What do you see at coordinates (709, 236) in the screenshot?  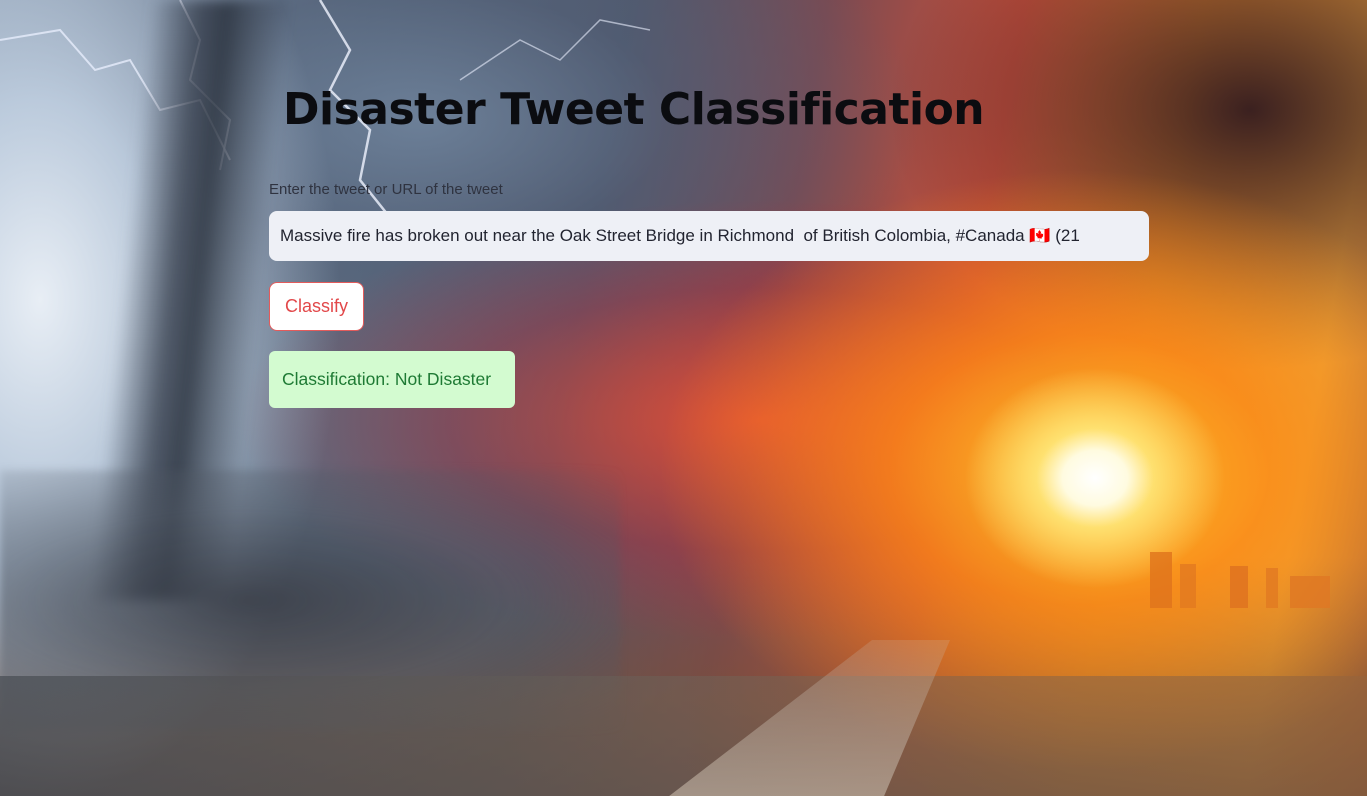 I see `tweet-input` at bounding box center [709, 236].